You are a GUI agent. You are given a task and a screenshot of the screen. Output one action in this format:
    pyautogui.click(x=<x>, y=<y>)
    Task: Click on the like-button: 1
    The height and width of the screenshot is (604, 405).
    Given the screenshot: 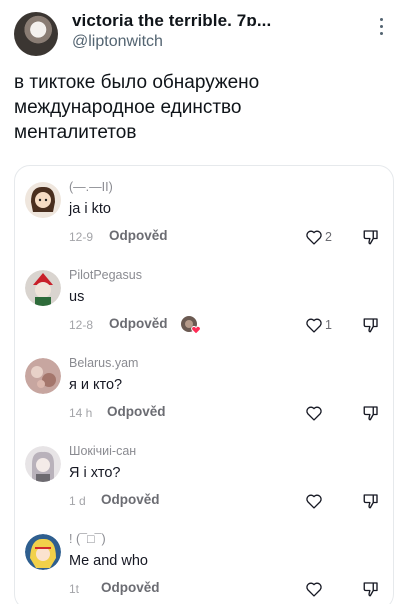 What is the action you would take?
    pyautogui.click(x=318, y=325)
    